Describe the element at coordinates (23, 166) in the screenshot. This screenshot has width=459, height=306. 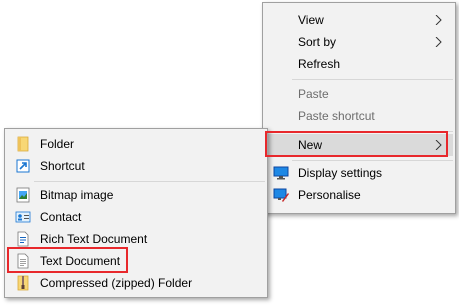
I see `shortcut-icon` at that location.